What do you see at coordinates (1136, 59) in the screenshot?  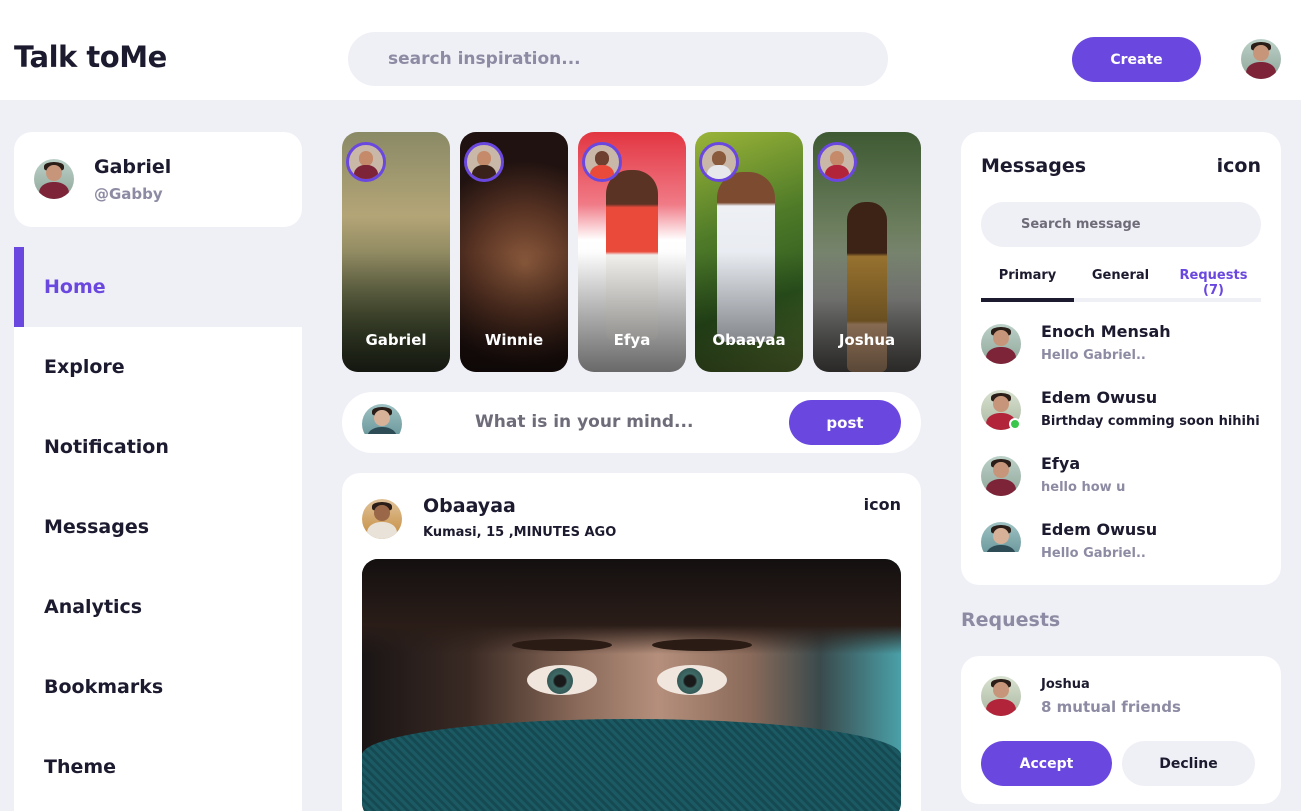 I see `create-button: Create` at bounding box center [1136, 59].